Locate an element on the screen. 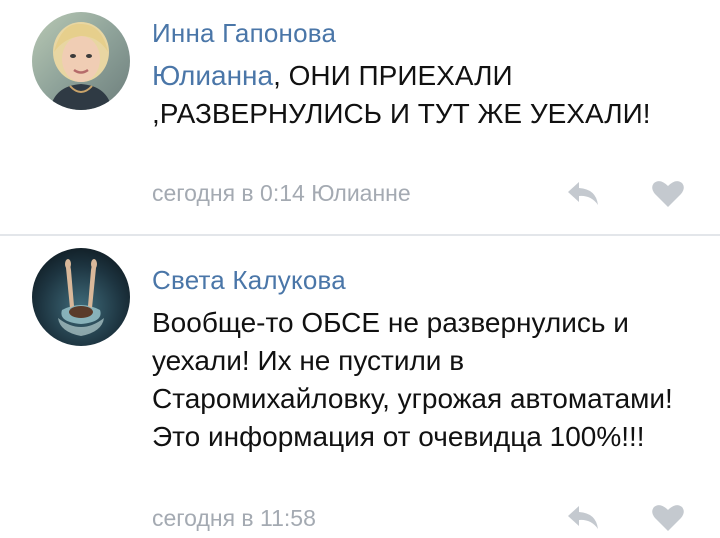  reply-to-link: Юлианна is located at coordinates (212, 75).